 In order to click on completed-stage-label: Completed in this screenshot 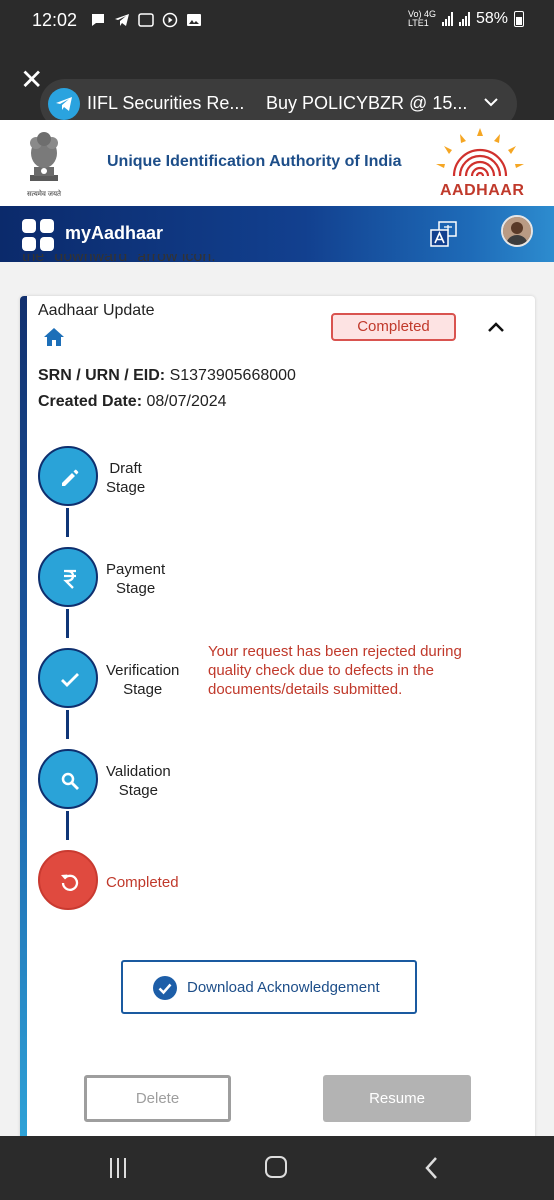, I will do `click(142, 882)`.